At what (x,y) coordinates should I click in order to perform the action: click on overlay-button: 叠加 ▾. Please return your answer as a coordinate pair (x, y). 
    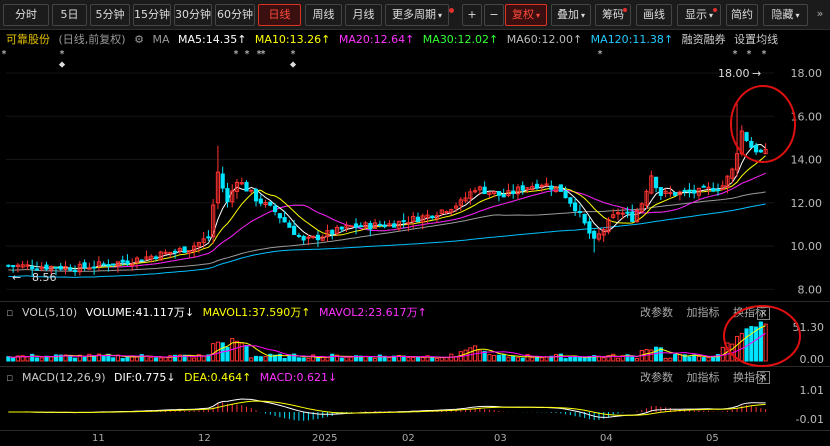
    Looking at the image, I should click on (571, 15).